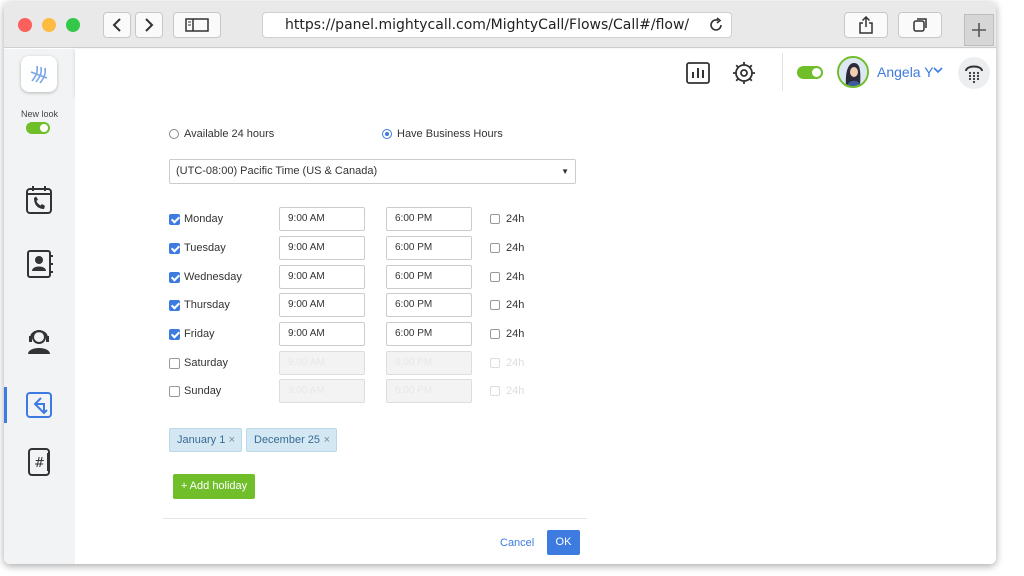  I want to click on sidebar-item-calls, so click(39, 200).